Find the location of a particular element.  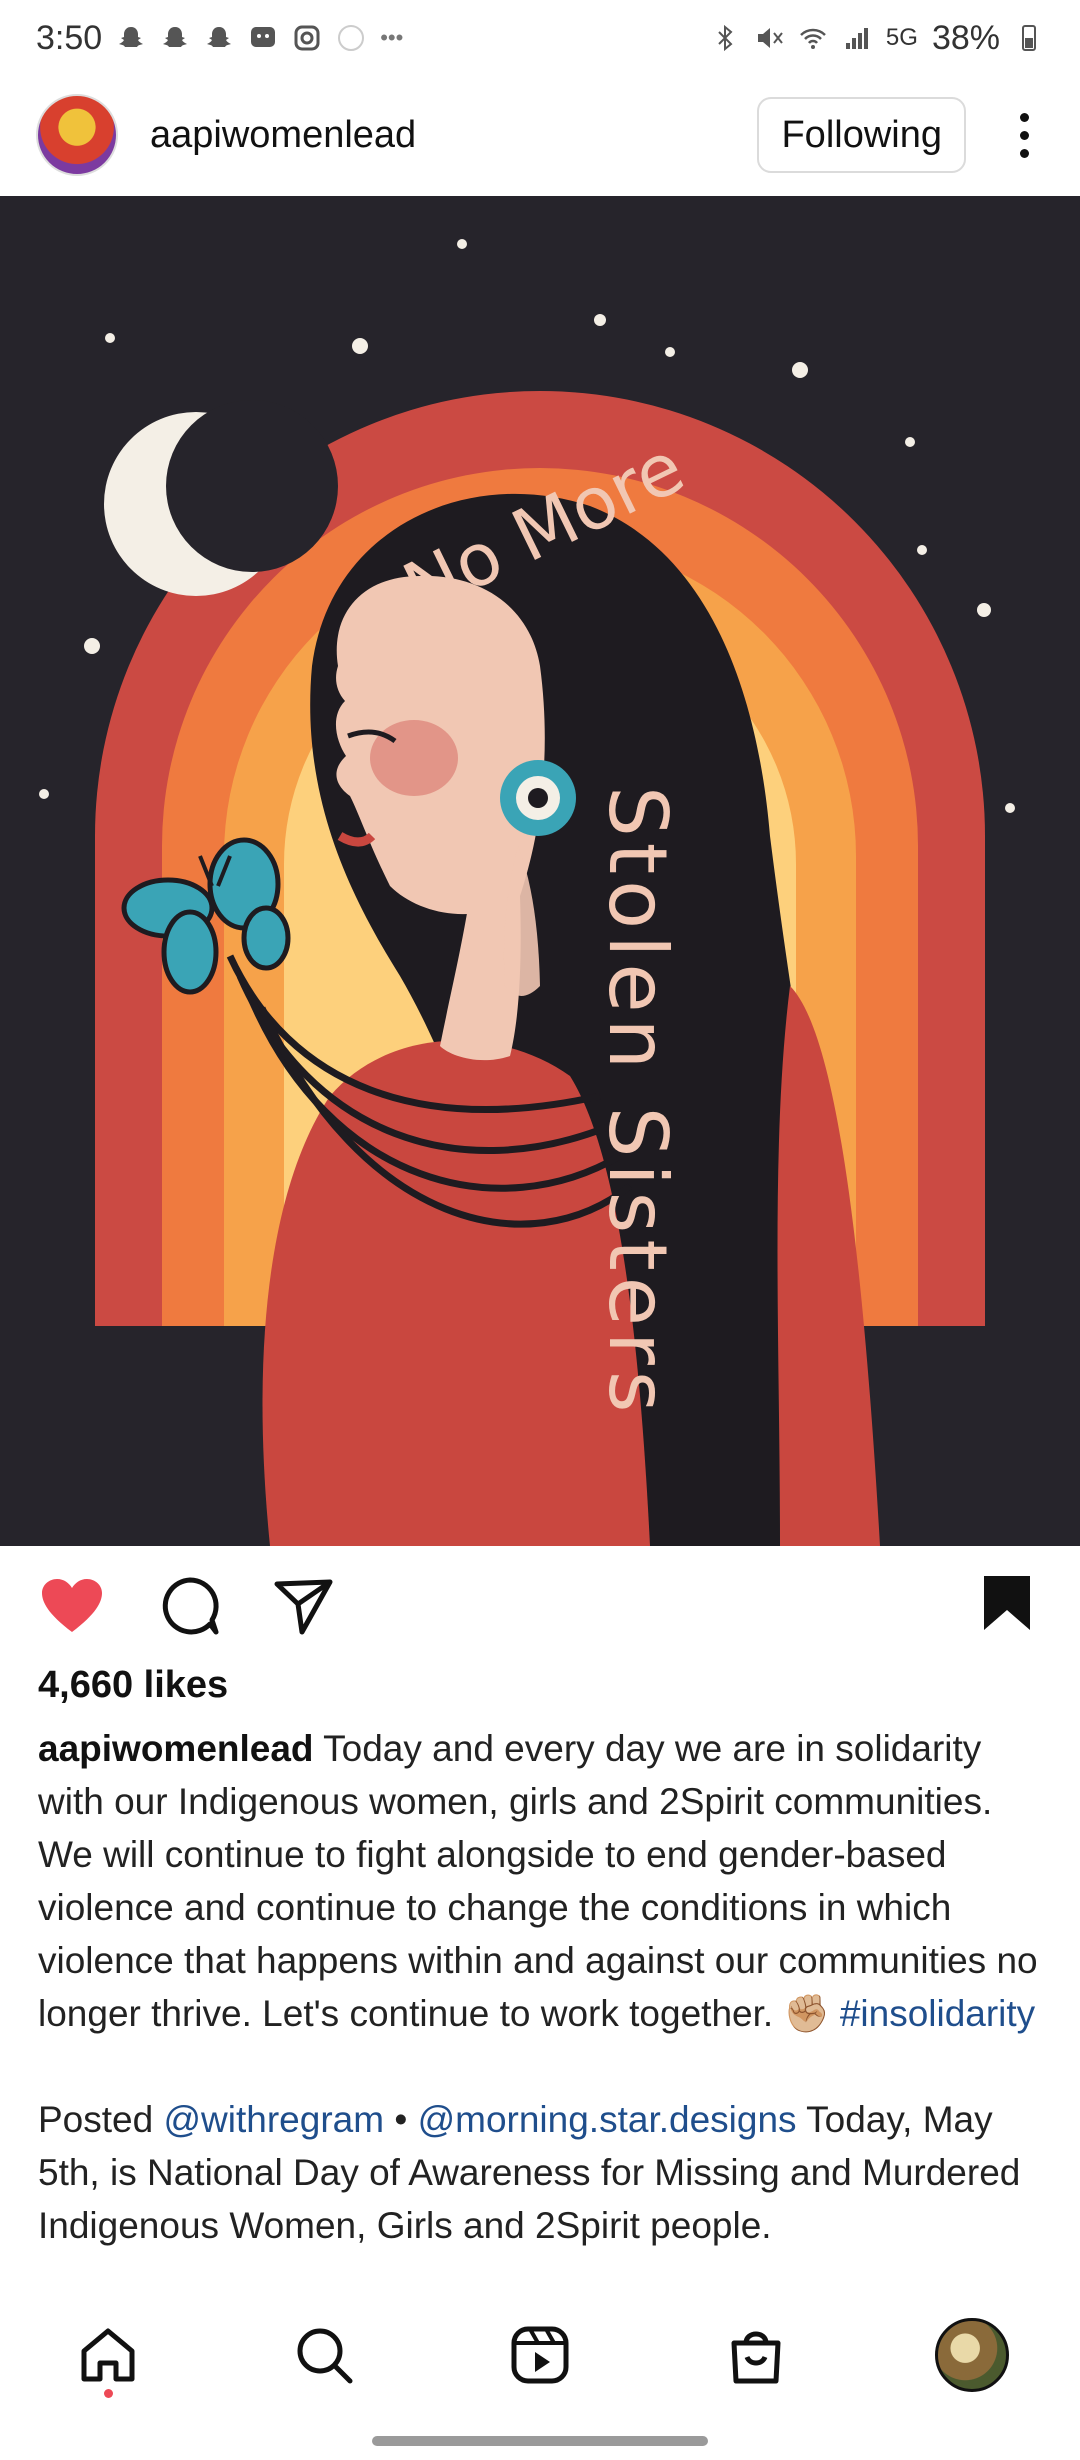

nav-profile is located at coordinates (972, 2355).